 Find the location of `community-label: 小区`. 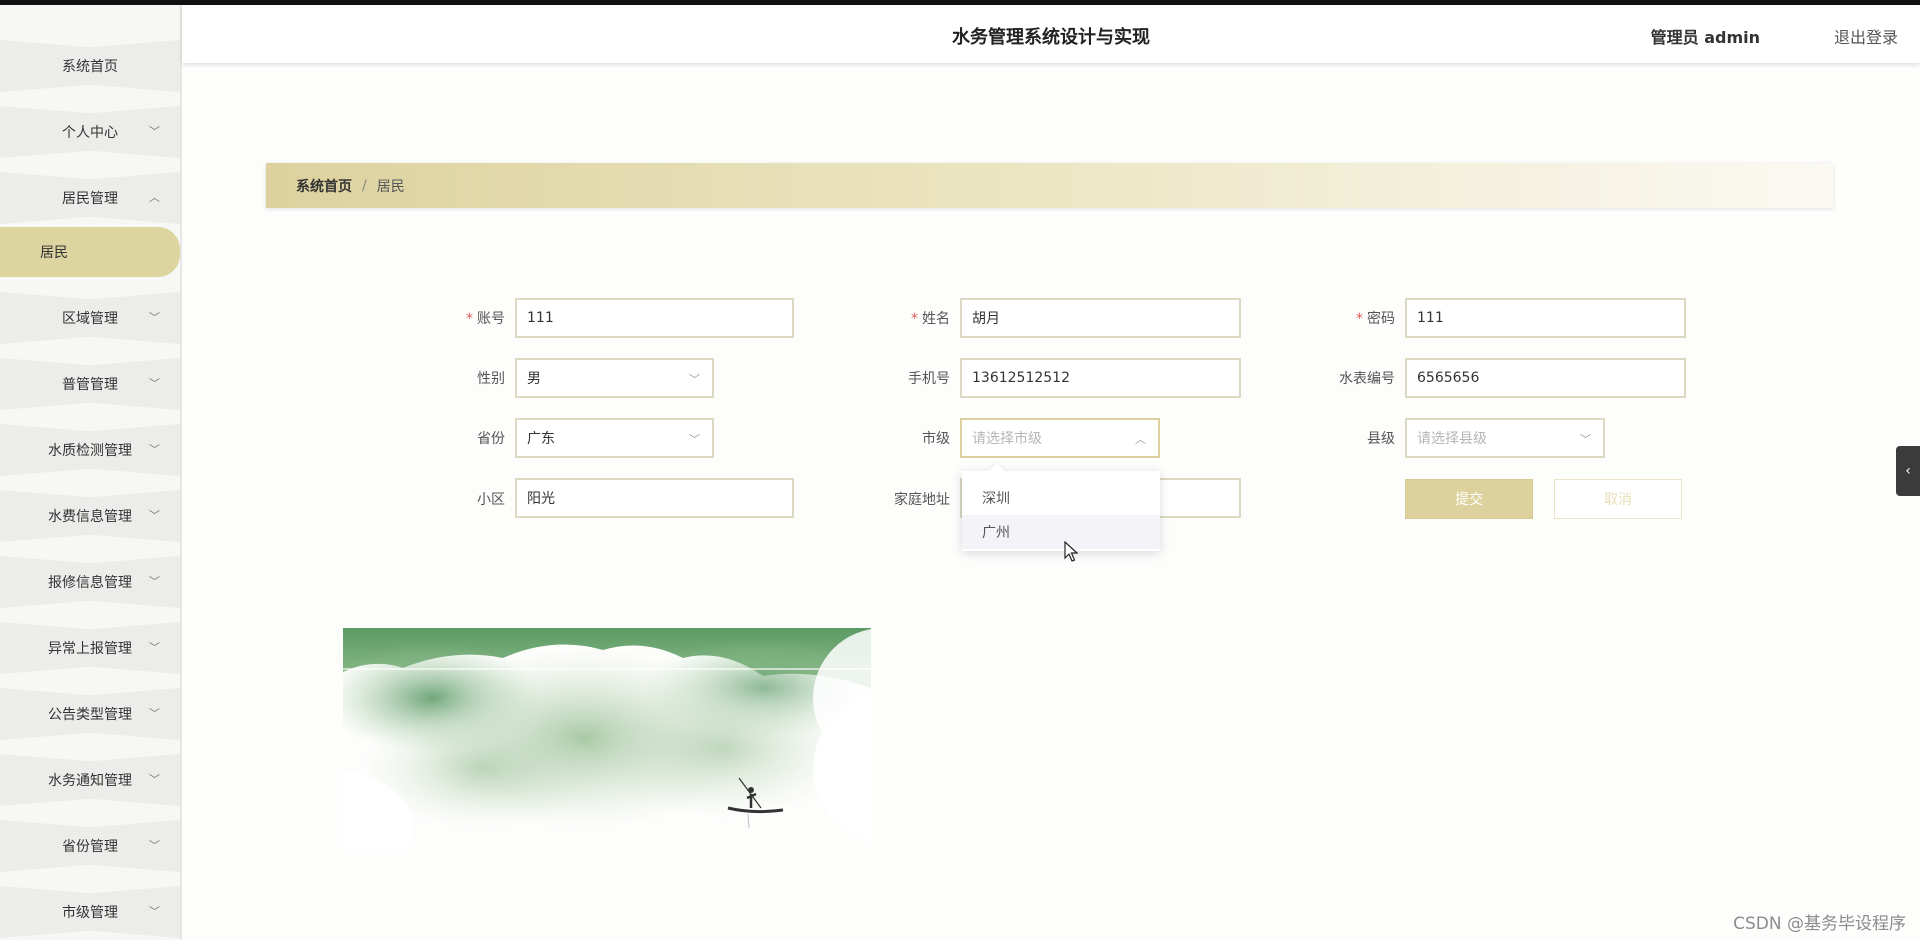

community-label: 小区 is located at coordinates (491, 500).